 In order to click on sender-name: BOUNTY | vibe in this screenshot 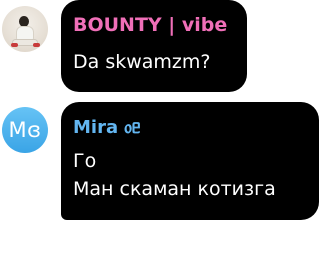, I will do `click(150, 25)`.